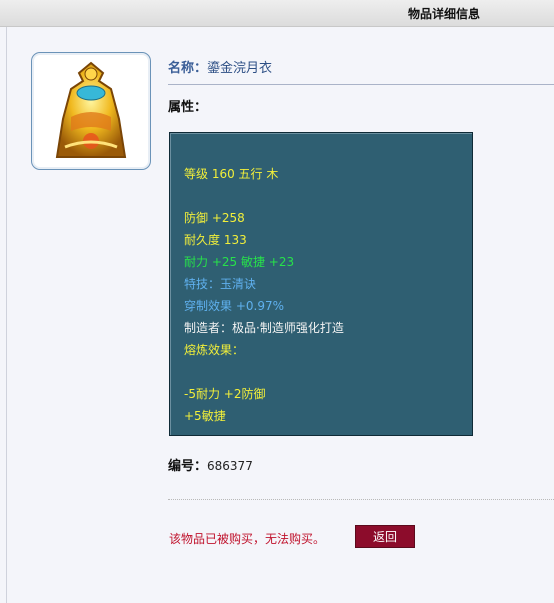 This screenshot has width=554, height=603. I want to click on stat-durability: 耐久度 133, so click(215, 240).